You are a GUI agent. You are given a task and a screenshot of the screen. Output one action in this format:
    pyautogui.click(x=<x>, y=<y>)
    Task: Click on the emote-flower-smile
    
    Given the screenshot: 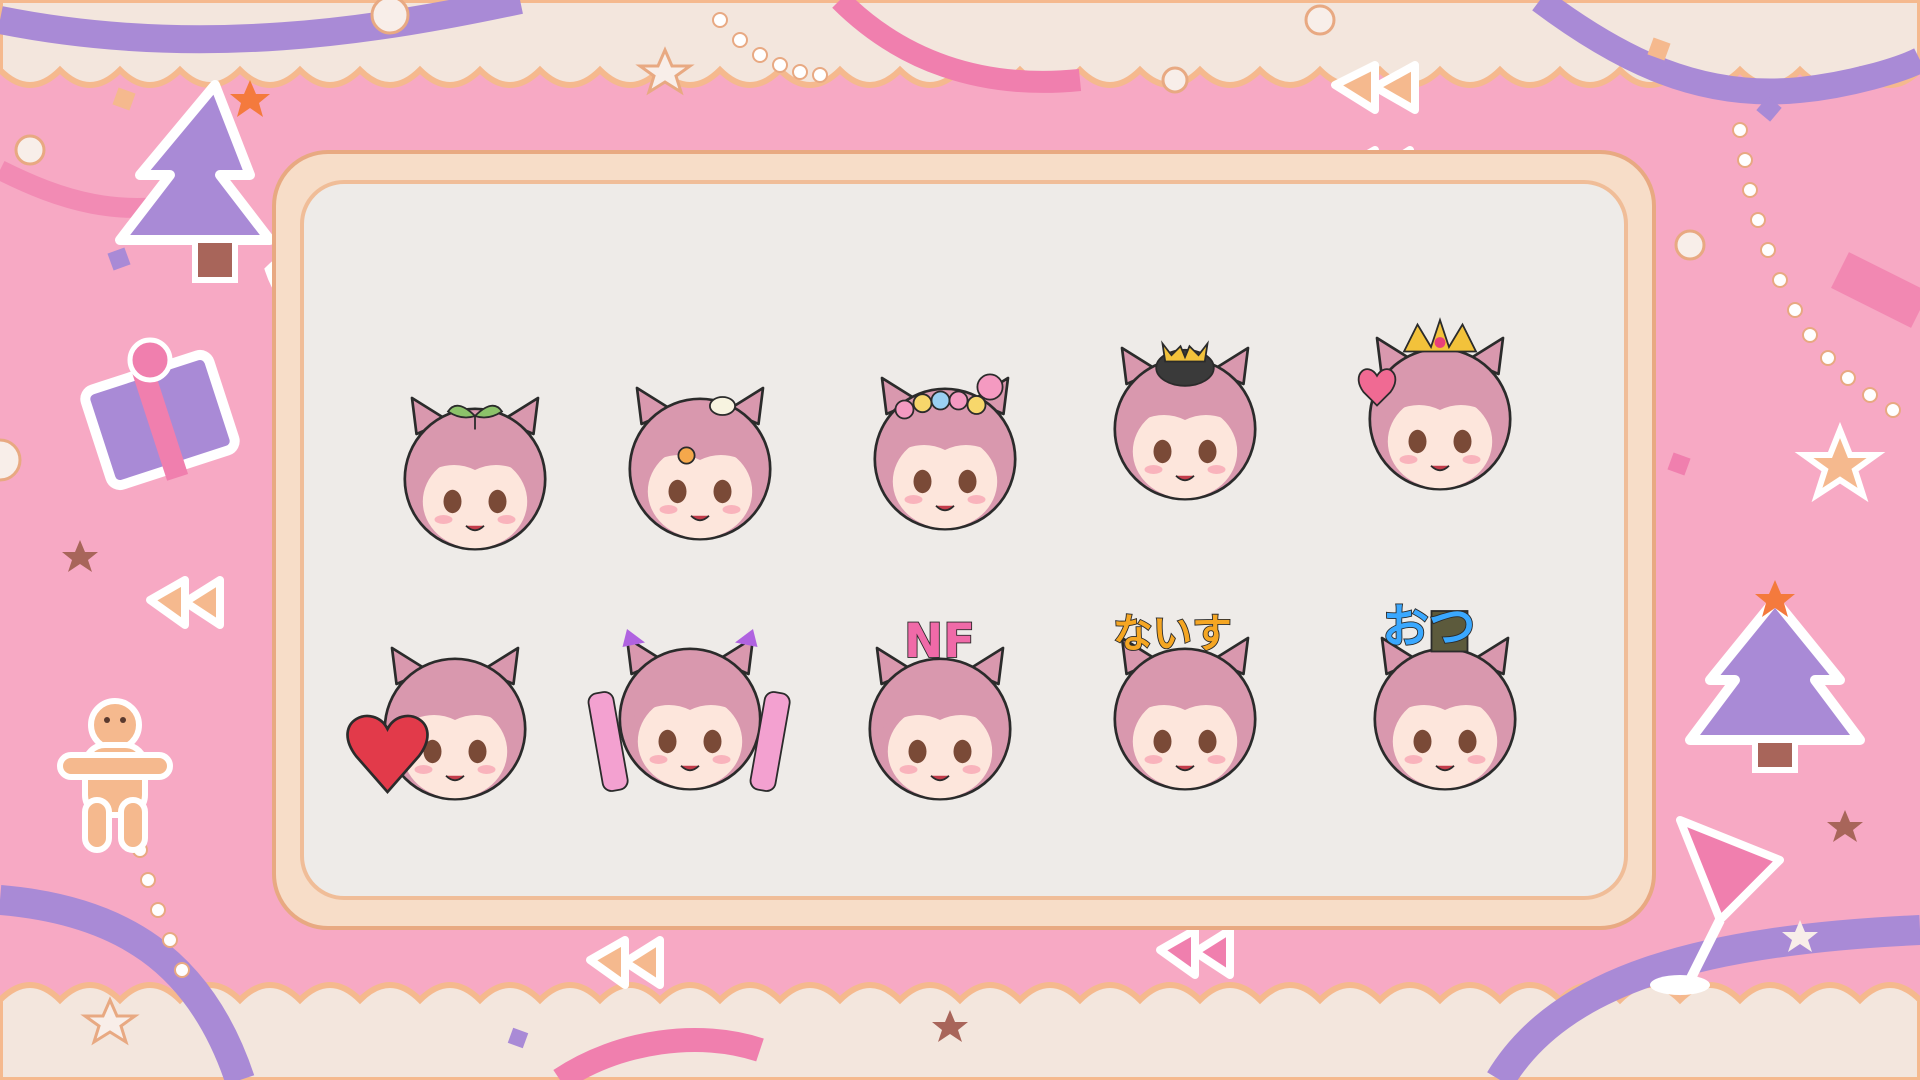 What is the action you would take?
    pyautogui.click(x=700, y=460)
    